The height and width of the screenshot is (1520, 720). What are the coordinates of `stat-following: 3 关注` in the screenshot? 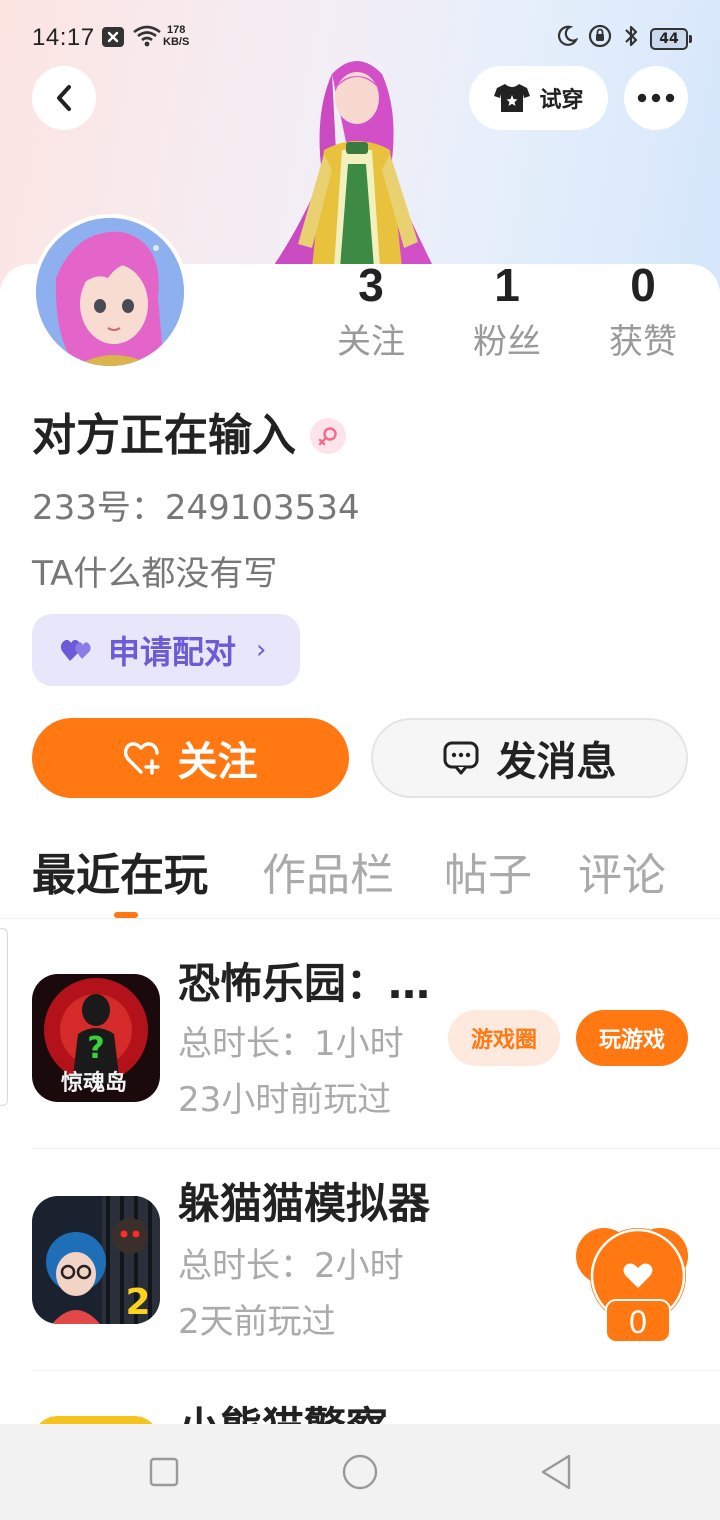 It's located at (371, 310).